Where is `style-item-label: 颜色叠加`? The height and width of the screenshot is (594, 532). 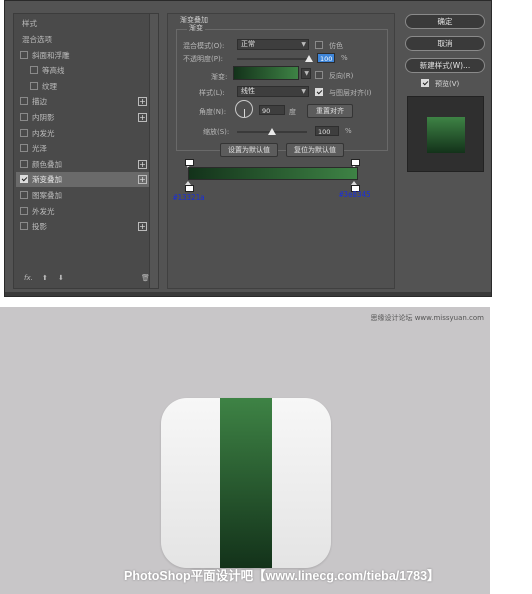 style-item-label: 颜色叠加 is located at coordinates (47, 164).